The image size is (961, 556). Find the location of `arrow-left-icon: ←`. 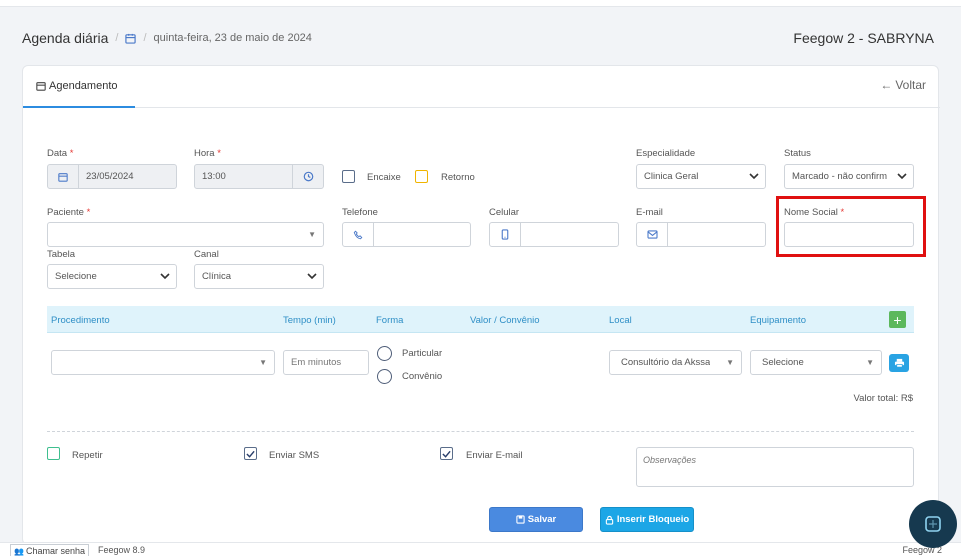

arrow-left-icon: ← is located at coordinates (886, 85).